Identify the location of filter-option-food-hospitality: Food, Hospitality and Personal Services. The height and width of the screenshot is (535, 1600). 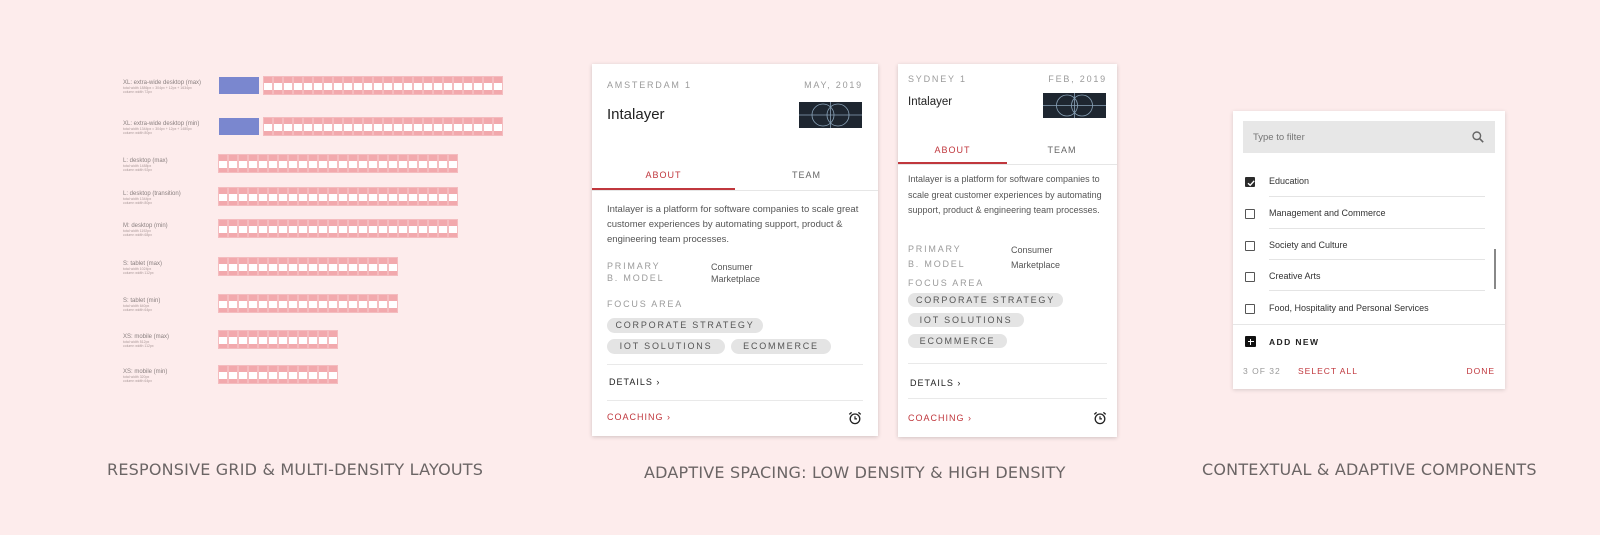
(1365, 310).